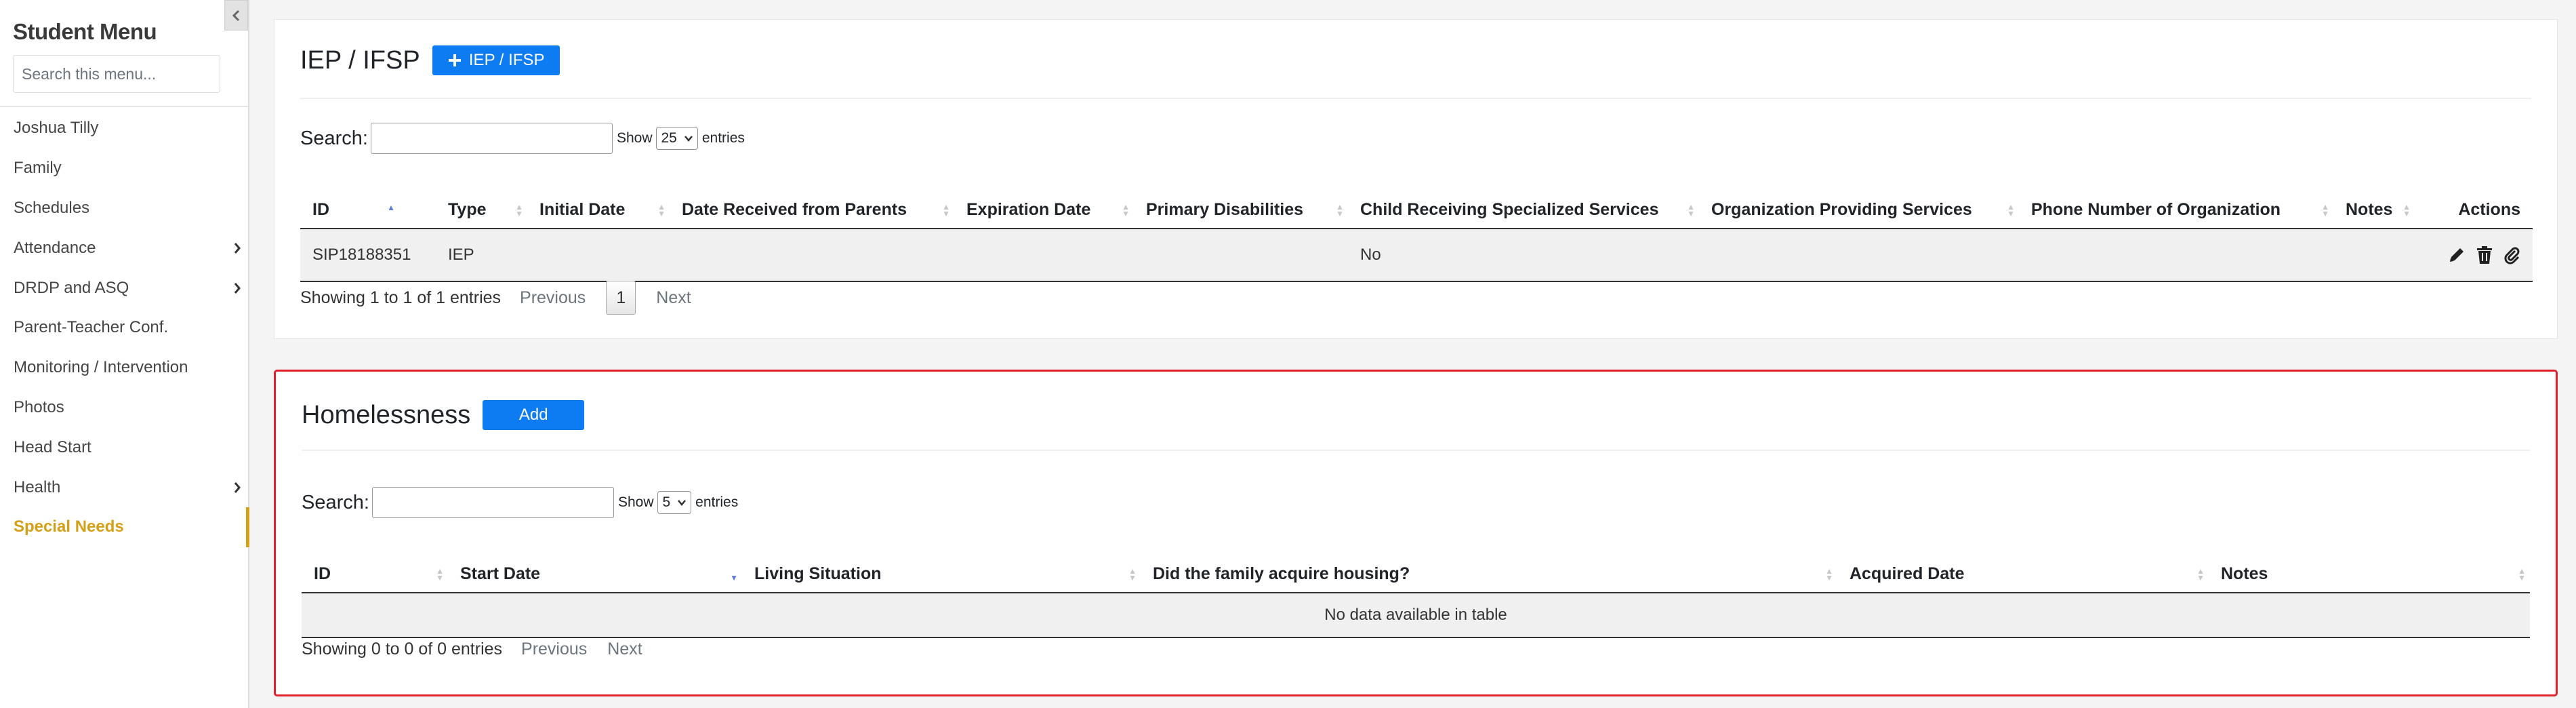 This screenshot has width=2576, height=708. I want to click on col-initial-date: Initial Date ▲ ▼, so click(599, 210).